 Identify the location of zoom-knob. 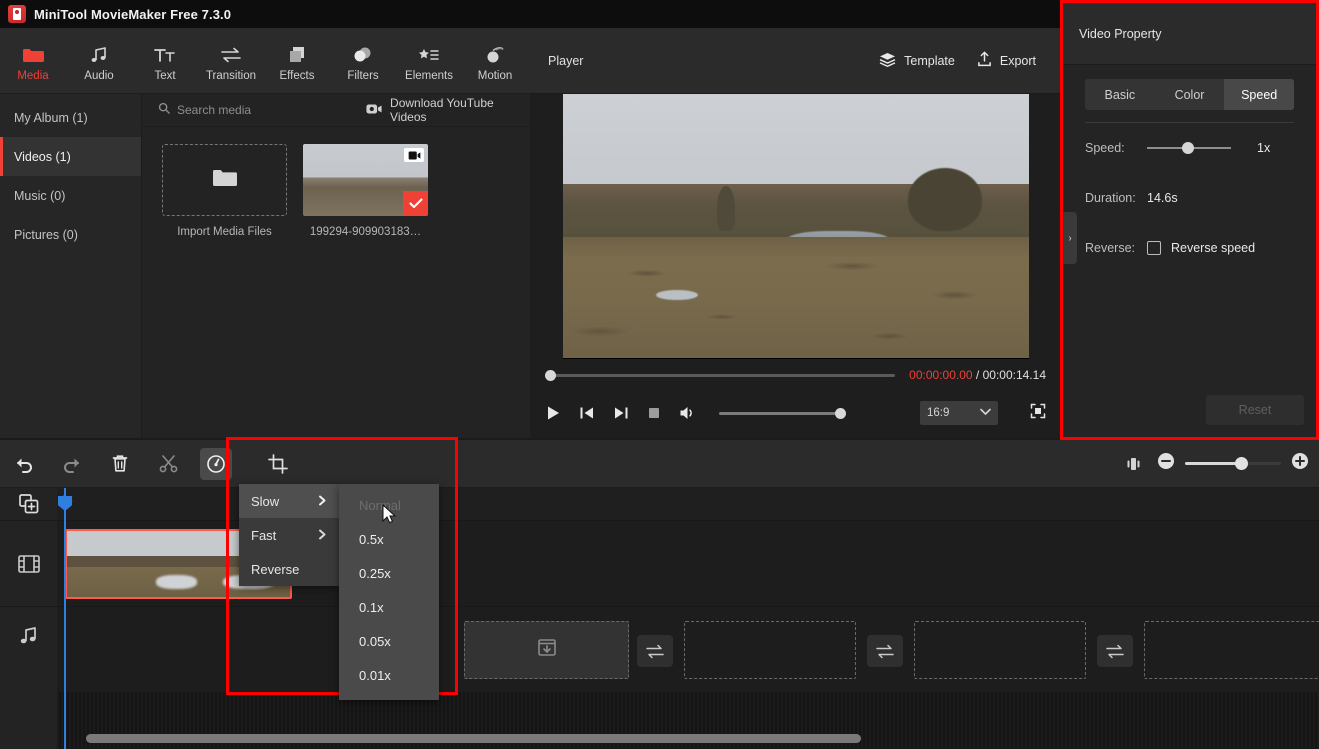
(1241, 463).